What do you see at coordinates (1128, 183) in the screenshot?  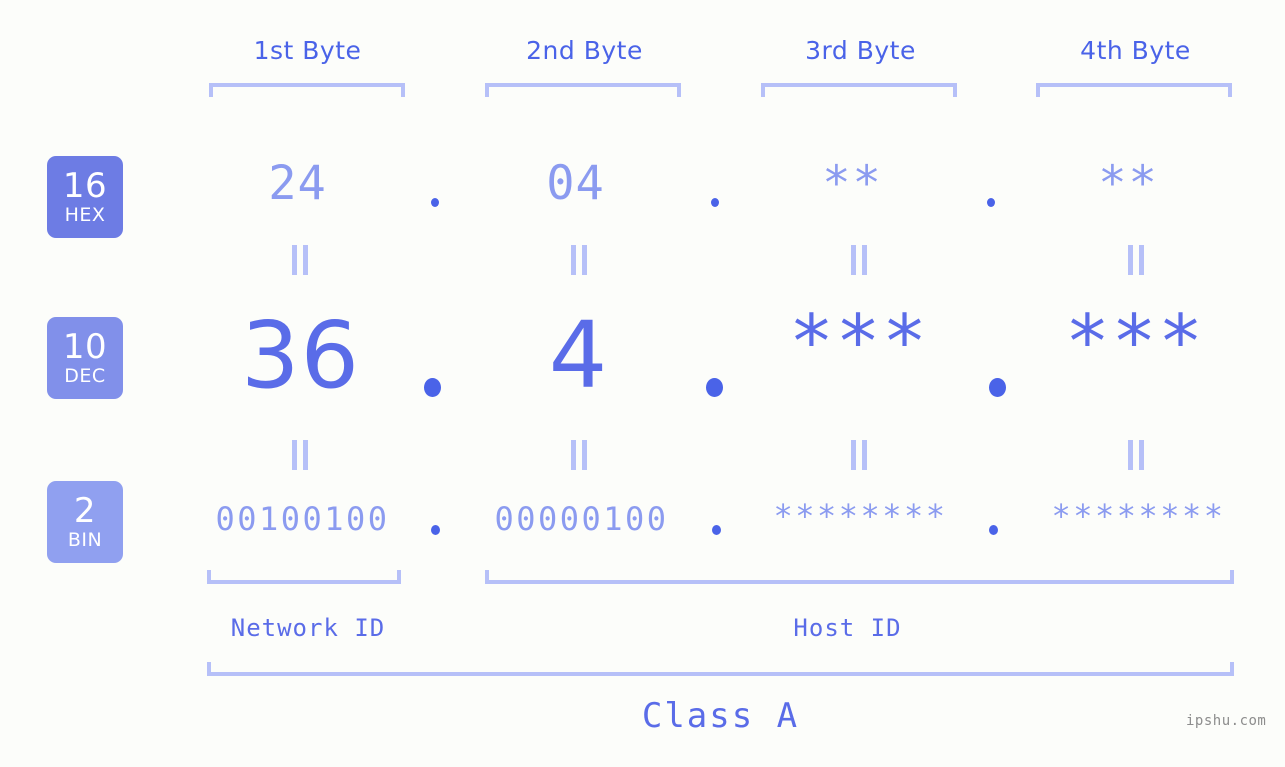 I see `hex-byte-value-4: **` at bounding box center [1128, 183].